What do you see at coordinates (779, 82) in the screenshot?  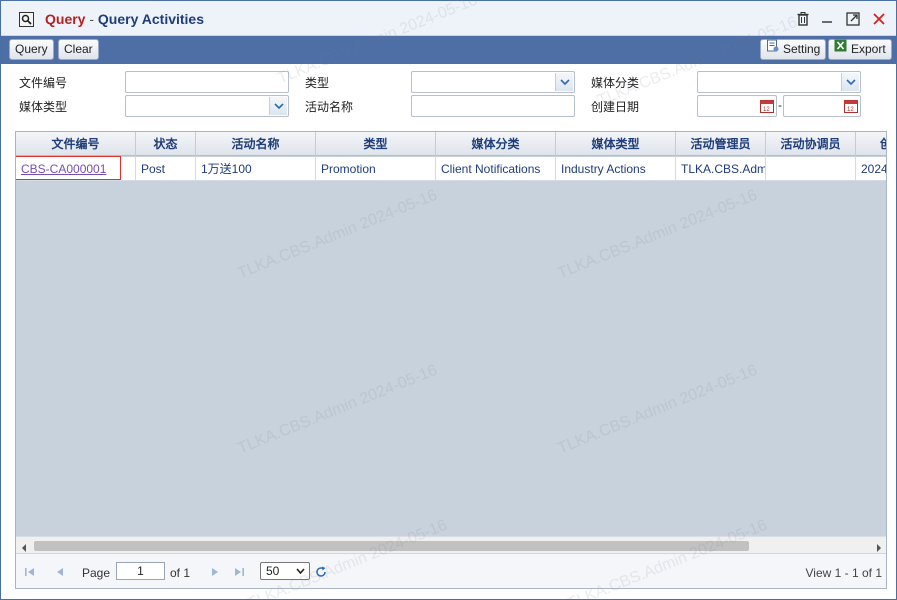 I see `media-category-select` at bounding box center [779, 82].